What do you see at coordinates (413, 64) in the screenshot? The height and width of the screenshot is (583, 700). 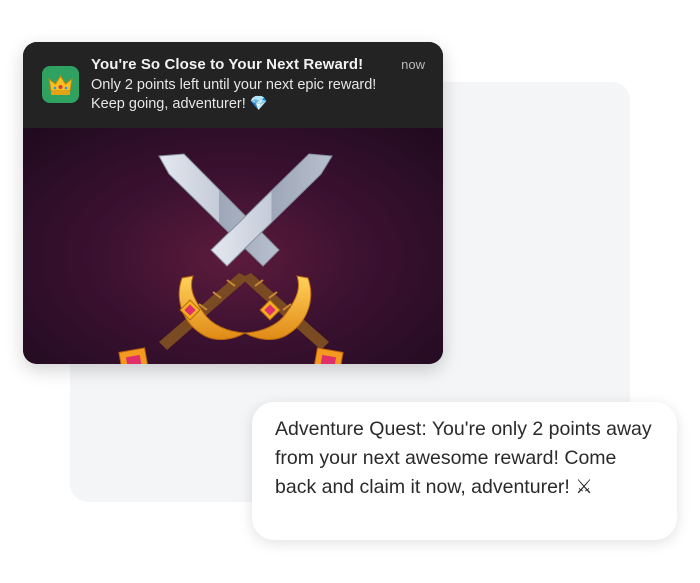 I see `notification-time: now` at bounding box center [413, 64].